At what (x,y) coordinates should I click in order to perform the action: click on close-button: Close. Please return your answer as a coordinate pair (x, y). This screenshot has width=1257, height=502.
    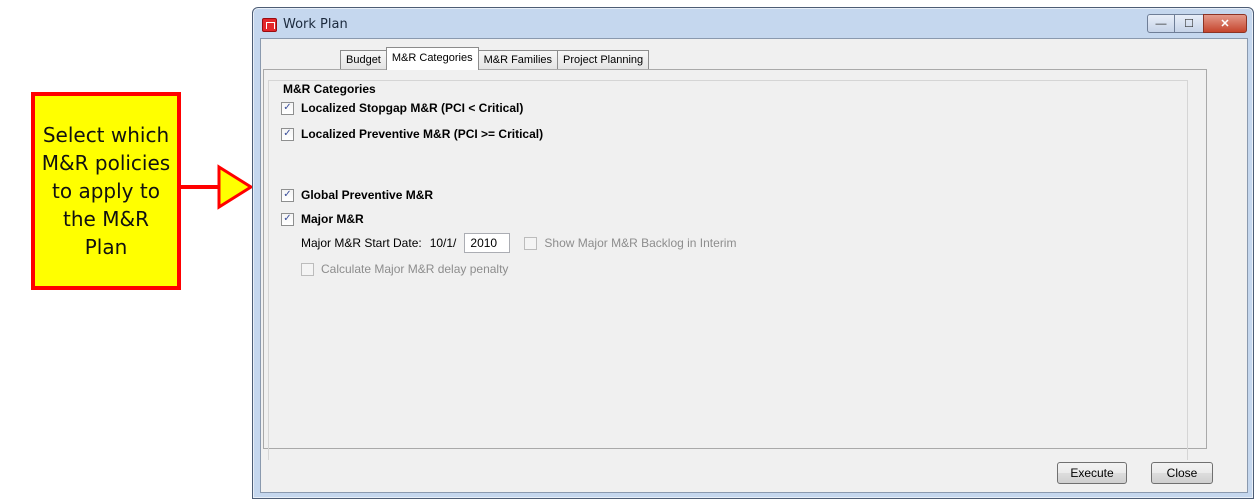
    Looking at the image, I should click on (1182, 473).